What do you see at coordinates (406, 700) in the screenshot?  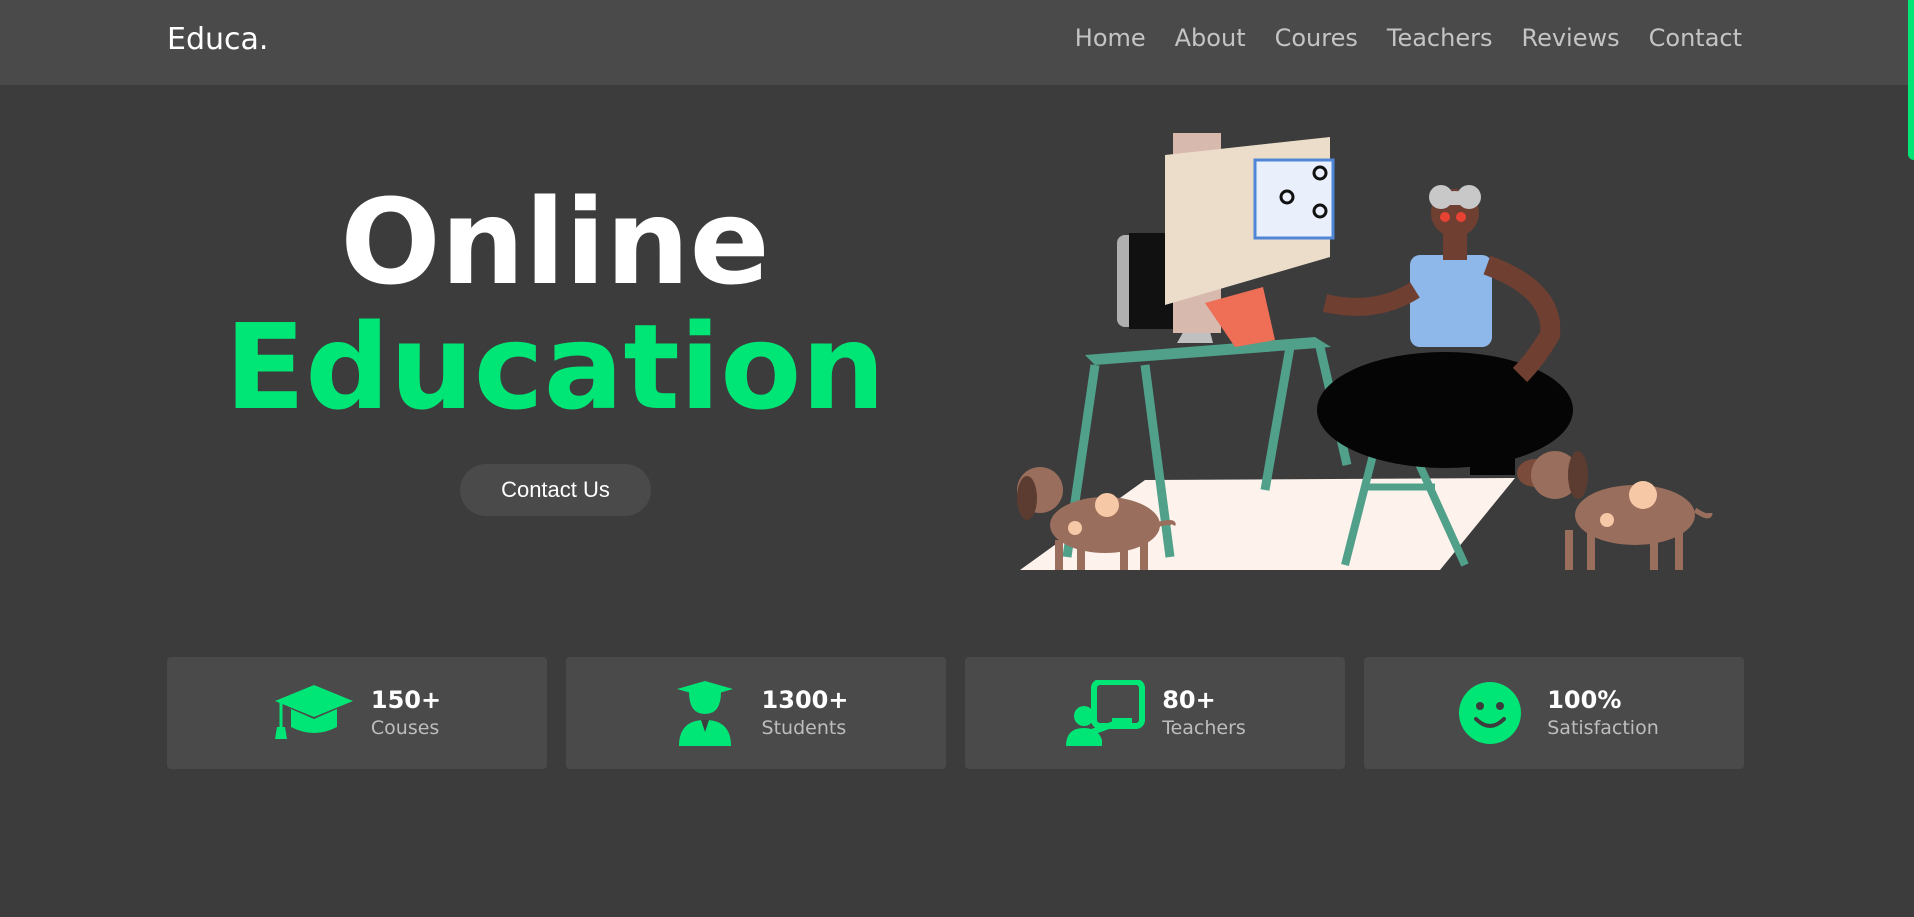 I see `stat-value-courses: 150+` at bounding box center [406, 700].